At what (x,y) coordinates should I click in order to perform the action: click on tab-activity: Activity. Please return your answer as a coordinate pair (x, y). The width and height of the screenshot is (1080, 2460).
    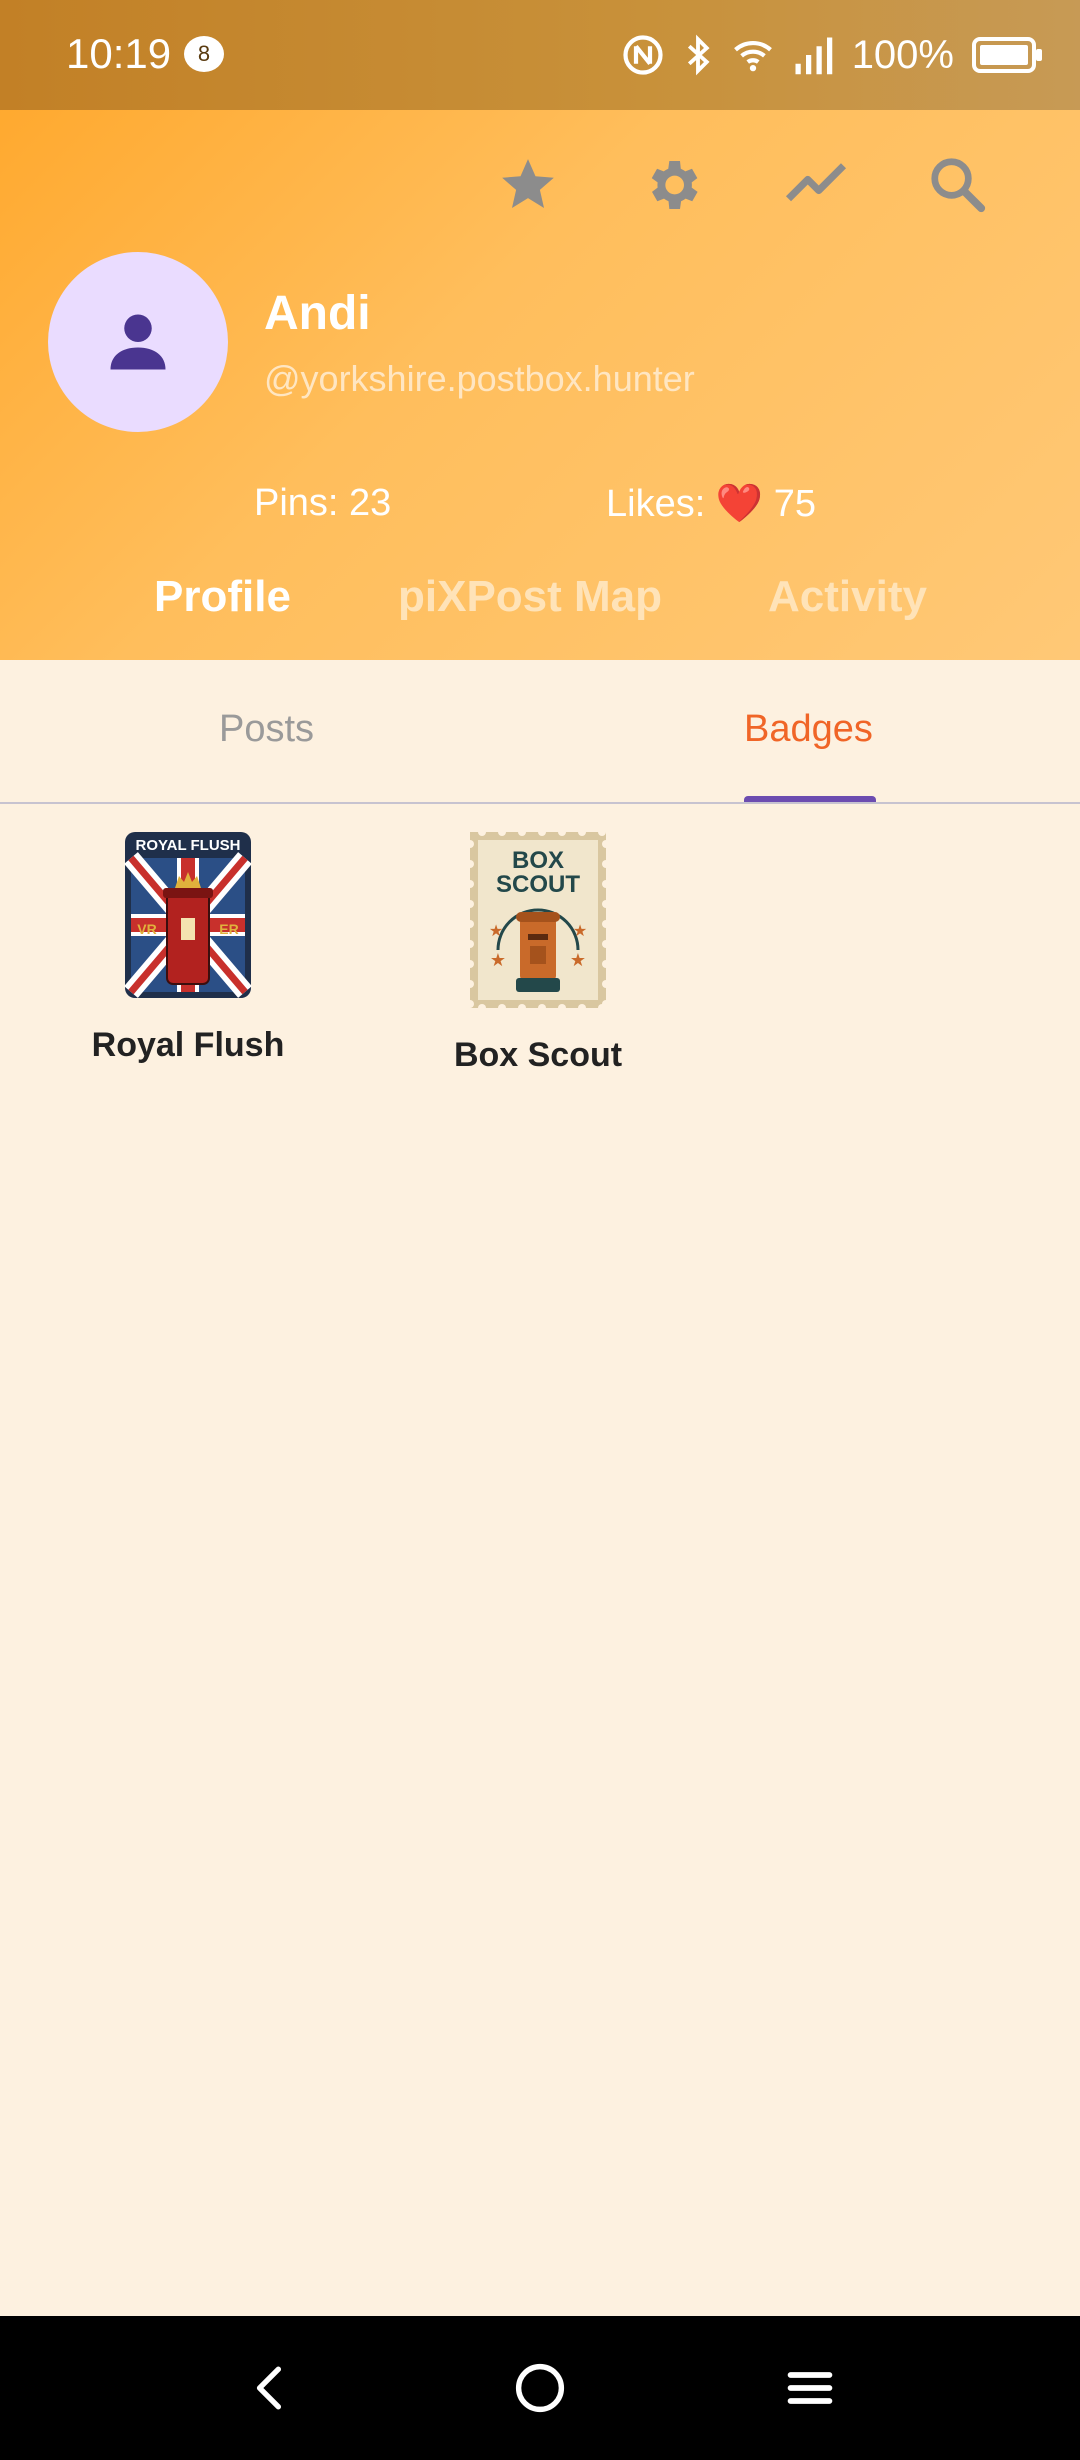
    Looking at the image, I should click on (847, 597).